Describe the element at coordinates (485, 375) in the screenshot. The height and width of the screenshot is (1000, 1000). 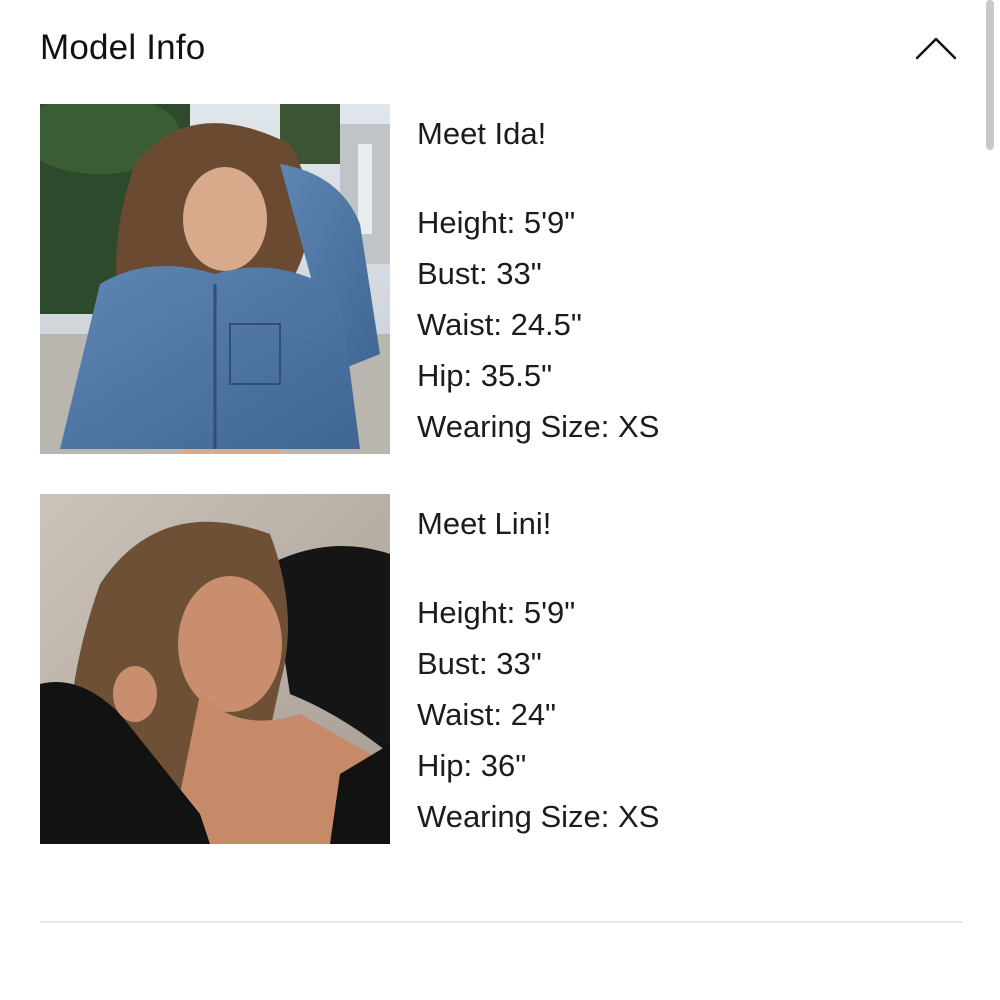
I see `model-hip: Hip: 35.5"` at that location.